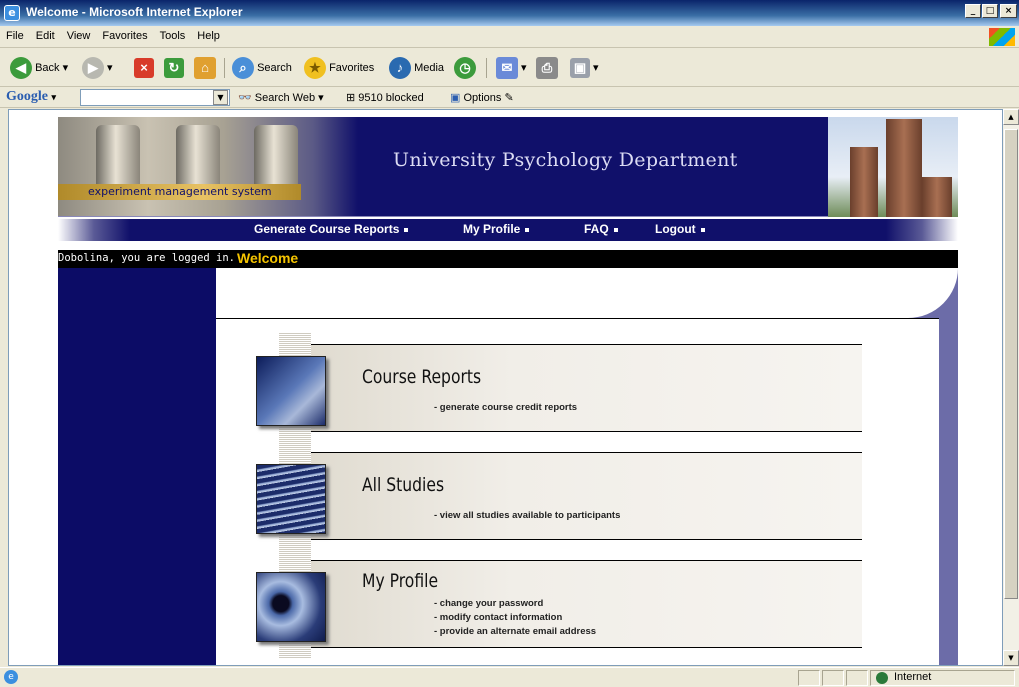 The height and width of the screenshot is (687, 1019). What do you see at coordinates (291, 391) in the screenshot?
I see `chart-pen-image` at bounding box center [291, 391].